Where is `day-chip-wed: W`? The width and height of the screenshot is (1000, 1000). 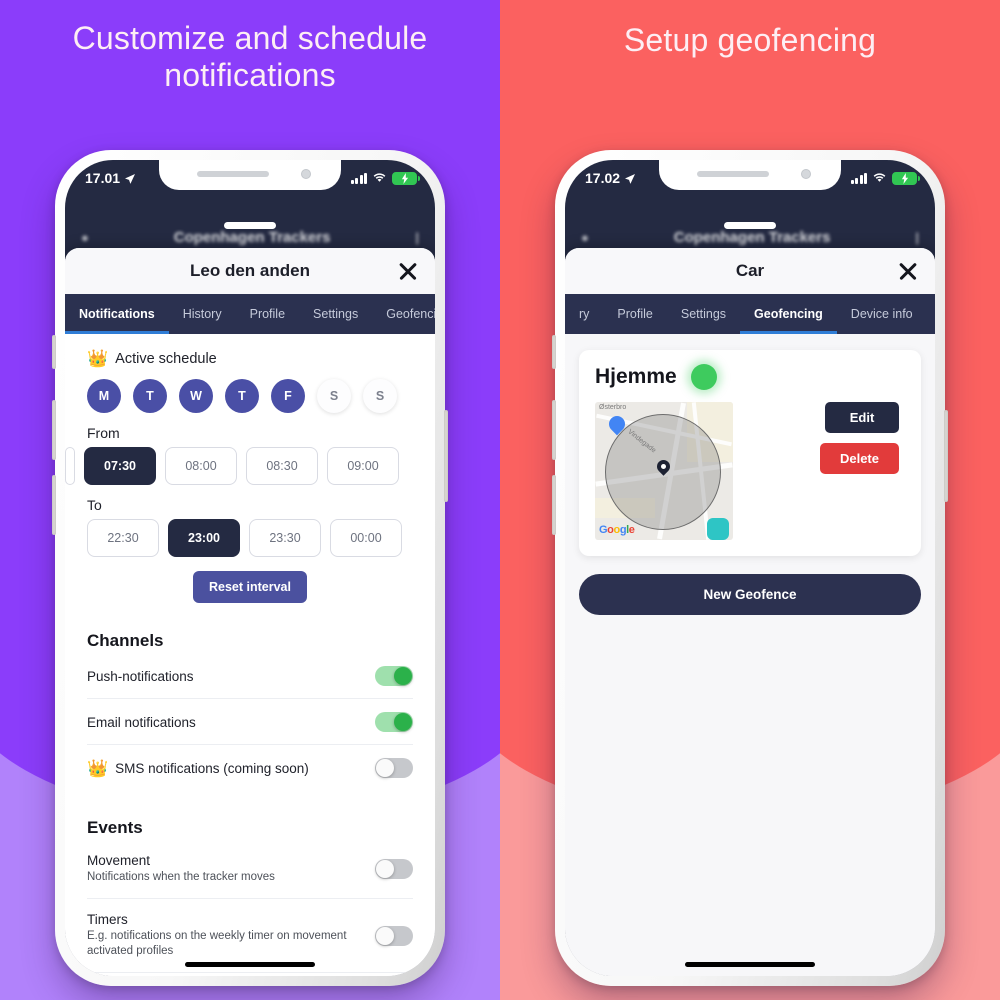
day-chip-wed: W is located at coordinates (196, 396).